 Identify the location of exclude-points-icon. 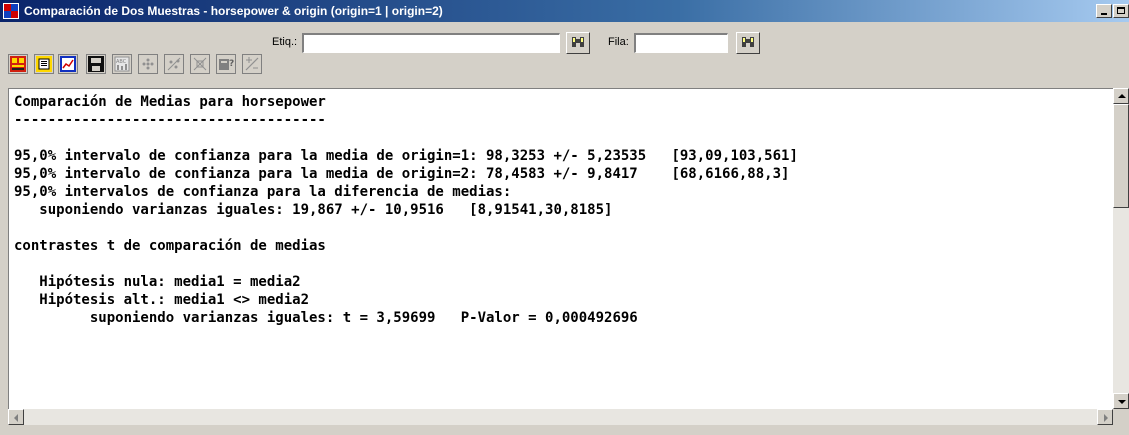
(174, 64).